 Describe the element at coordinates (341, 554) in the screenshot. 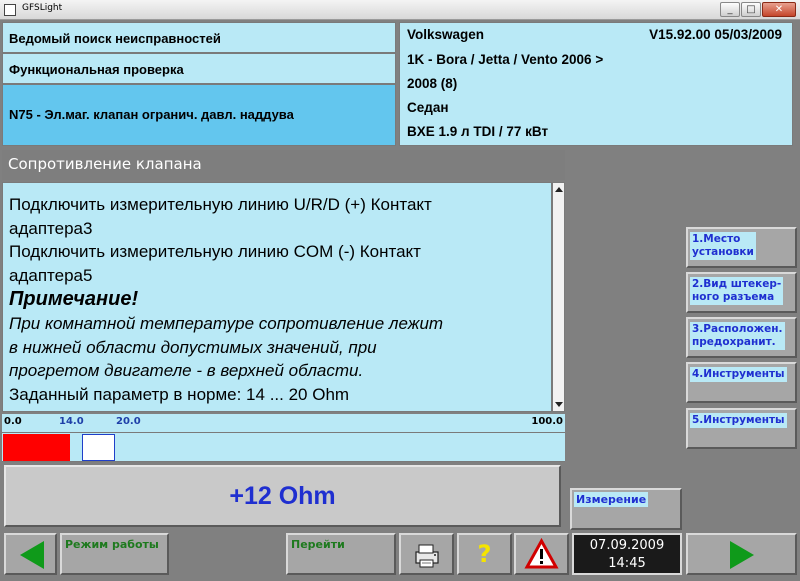

I see `goto-button: Перейти` at that location.